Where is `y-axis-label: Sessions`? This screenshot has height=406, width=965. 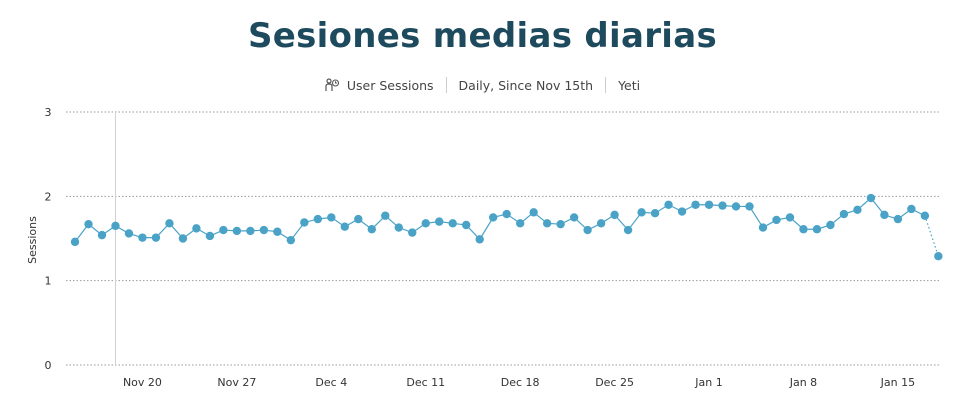 y-axis-label: Sessions is located at coordinates (32, 240).